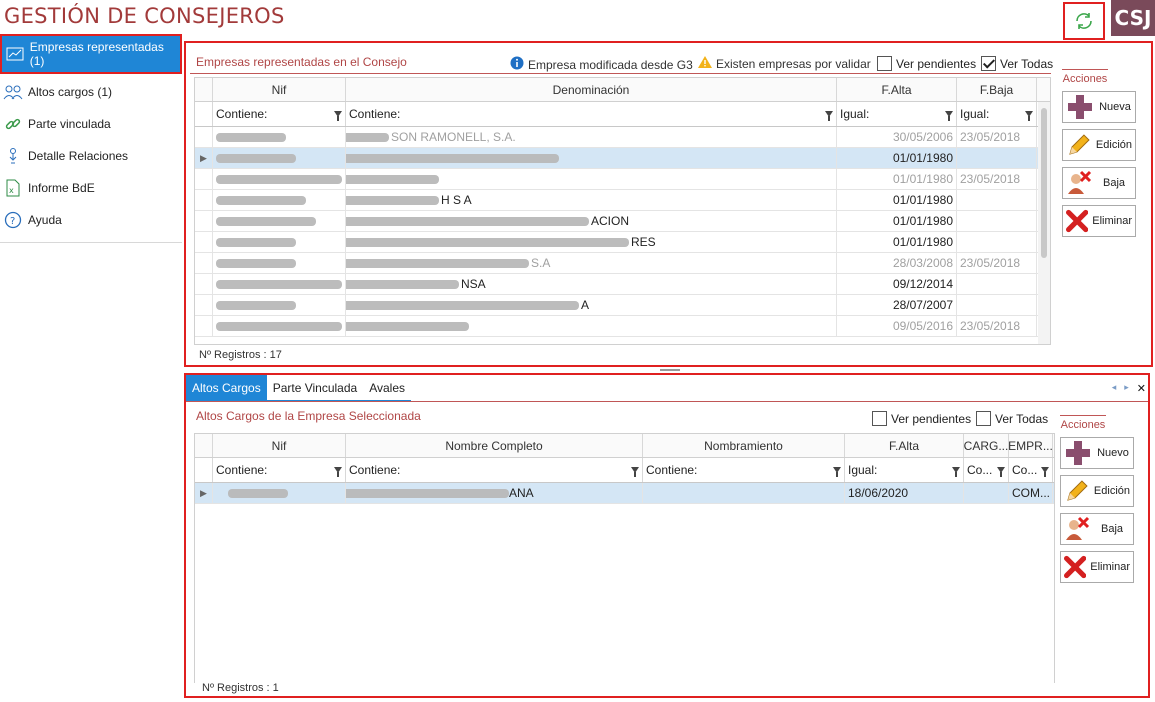 The image size is (1155, 702). Describe the element at coordinates (91, 124) in the screenshot. I see `sidebar-item-parte-vinculada: Parte vinculada` at that location.